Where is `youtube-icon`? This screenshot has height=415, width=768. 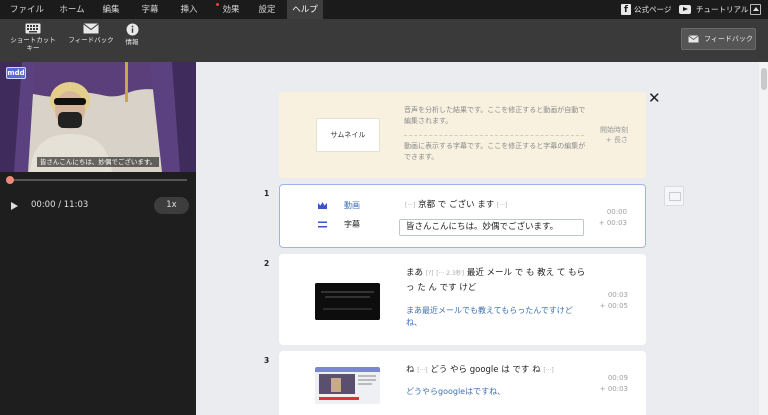
youtube-icon is located at coordinates (685, 9).